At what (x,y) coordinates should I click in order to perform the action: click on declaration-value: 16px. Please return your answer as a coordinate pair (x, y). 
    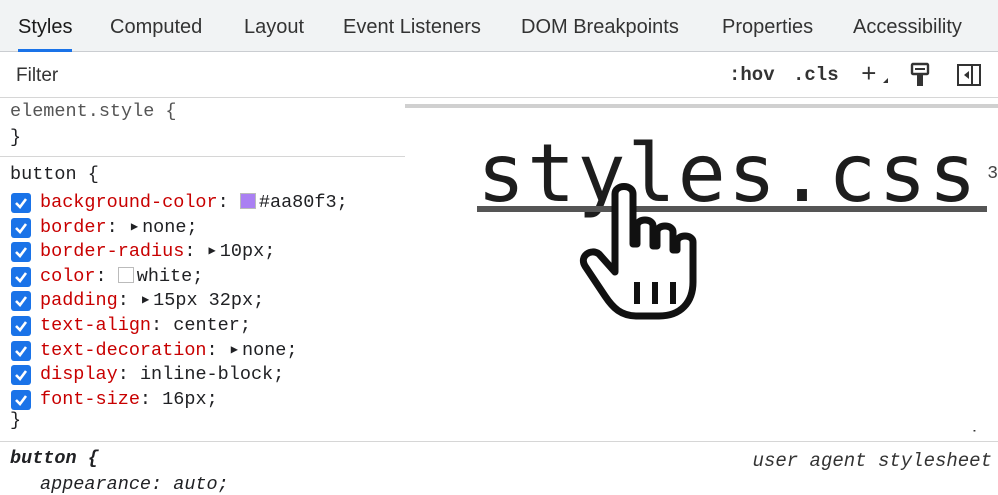
    Looking at the image, I should click on (184, 399).